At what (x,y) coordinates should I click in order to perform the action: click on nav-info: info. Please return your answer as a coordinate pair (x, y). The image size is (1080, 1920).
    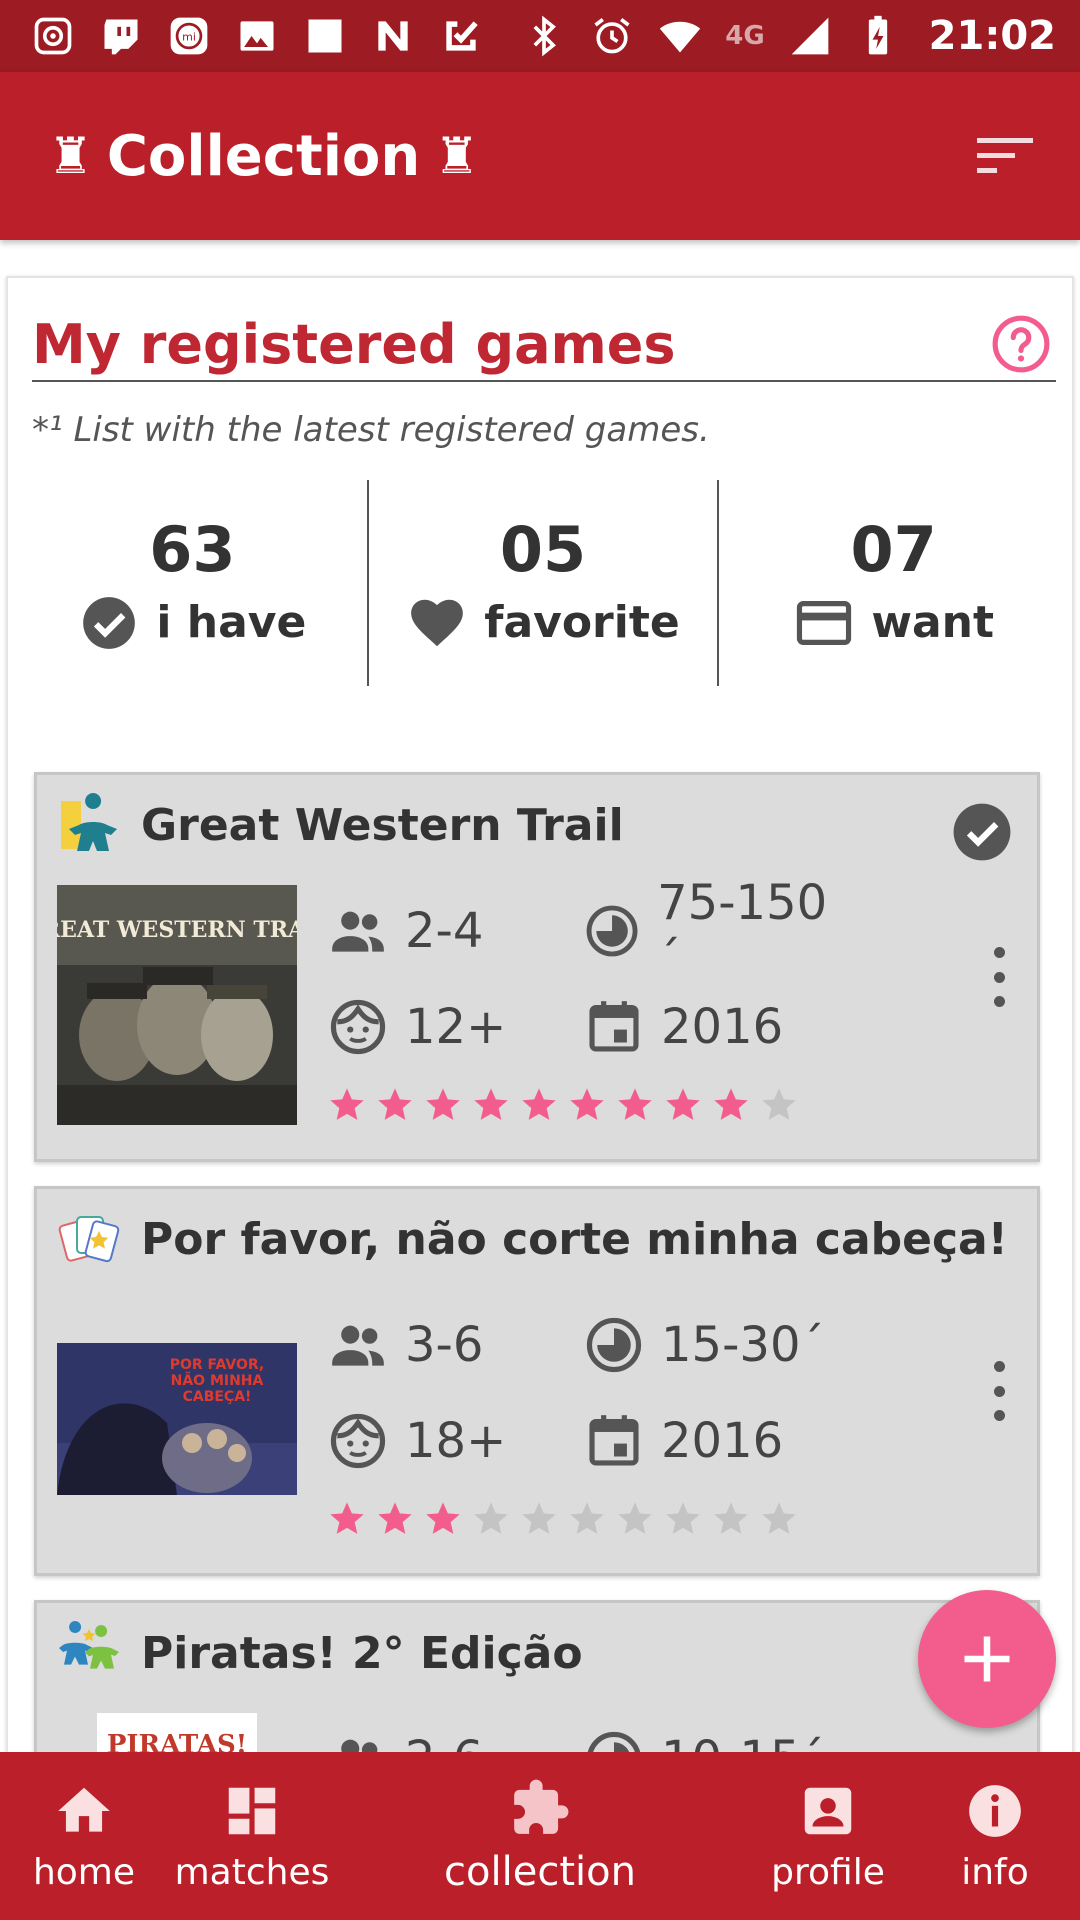
    Looking at the image, I should click on (995, 1836).